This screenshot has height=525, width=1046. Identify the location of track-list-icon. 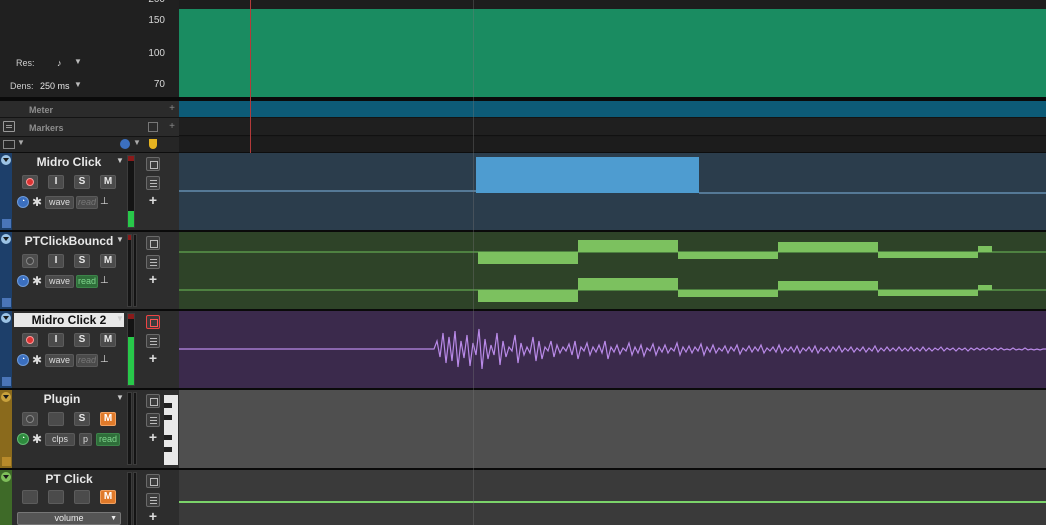
(9, 144).